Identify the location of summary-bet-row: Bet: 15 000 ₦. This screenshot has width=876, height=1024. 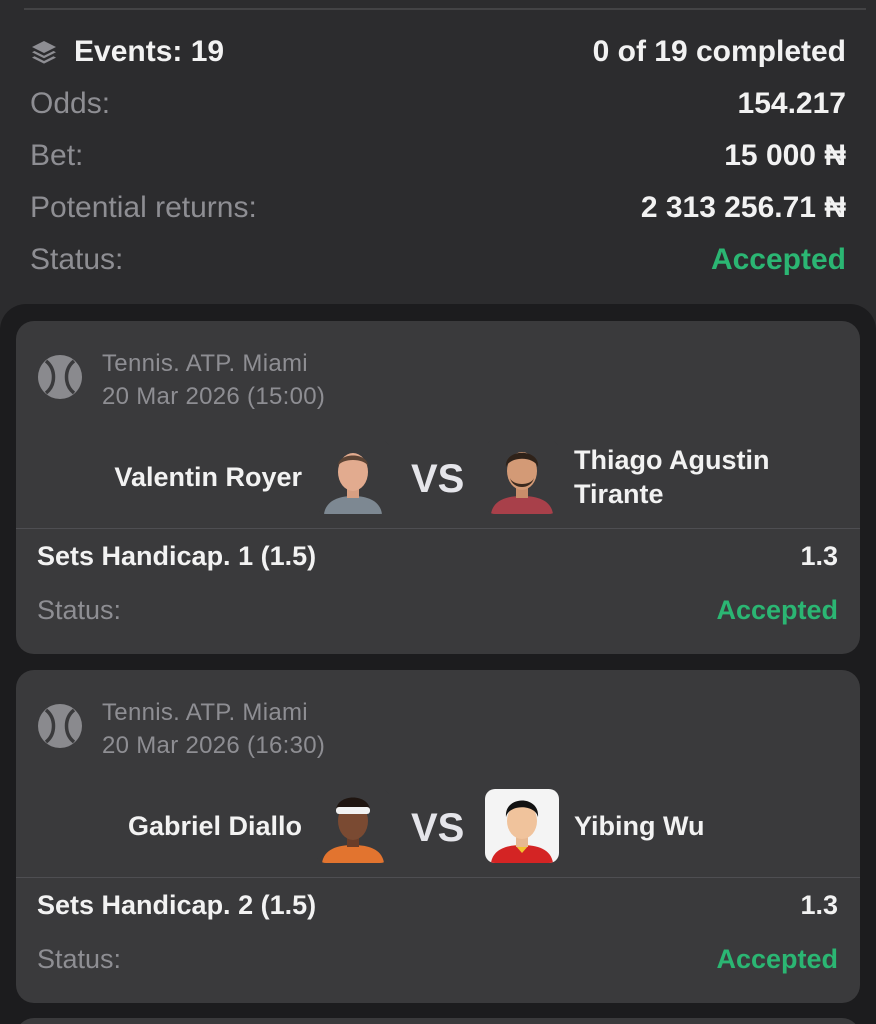
(438, 156).